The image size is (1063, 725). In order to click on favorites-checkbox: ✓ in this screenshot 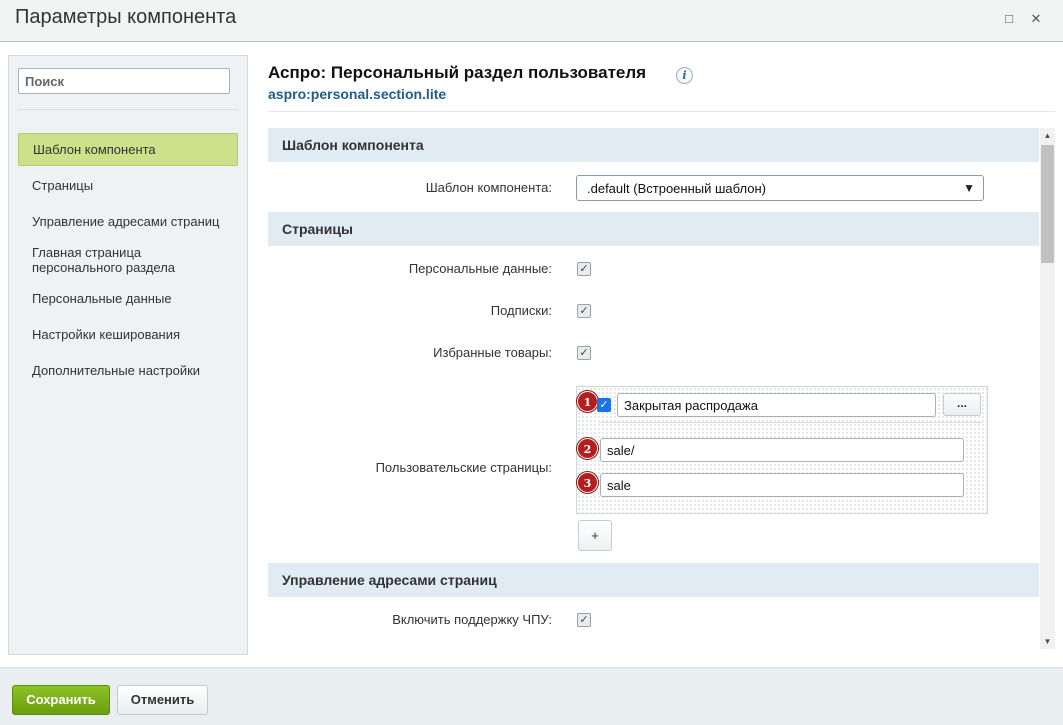, I will do `click(584, 353)`.